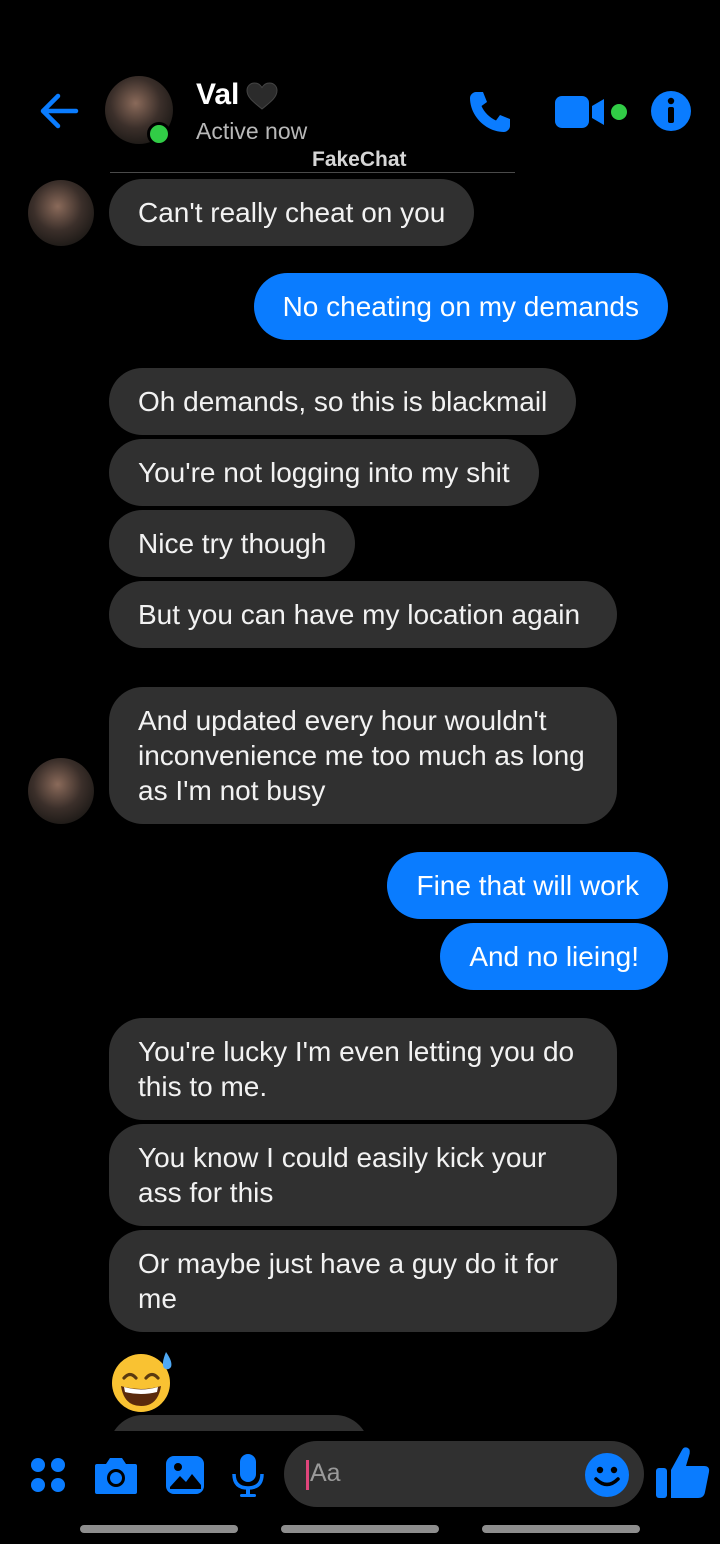 The width and height of the screenshot is (720, 1544). What do you see at coordinates (343, 401) in the screenshot?
I see `message-incoming: Oh demands, so this is blackmail` at bounding box center [343, 401].